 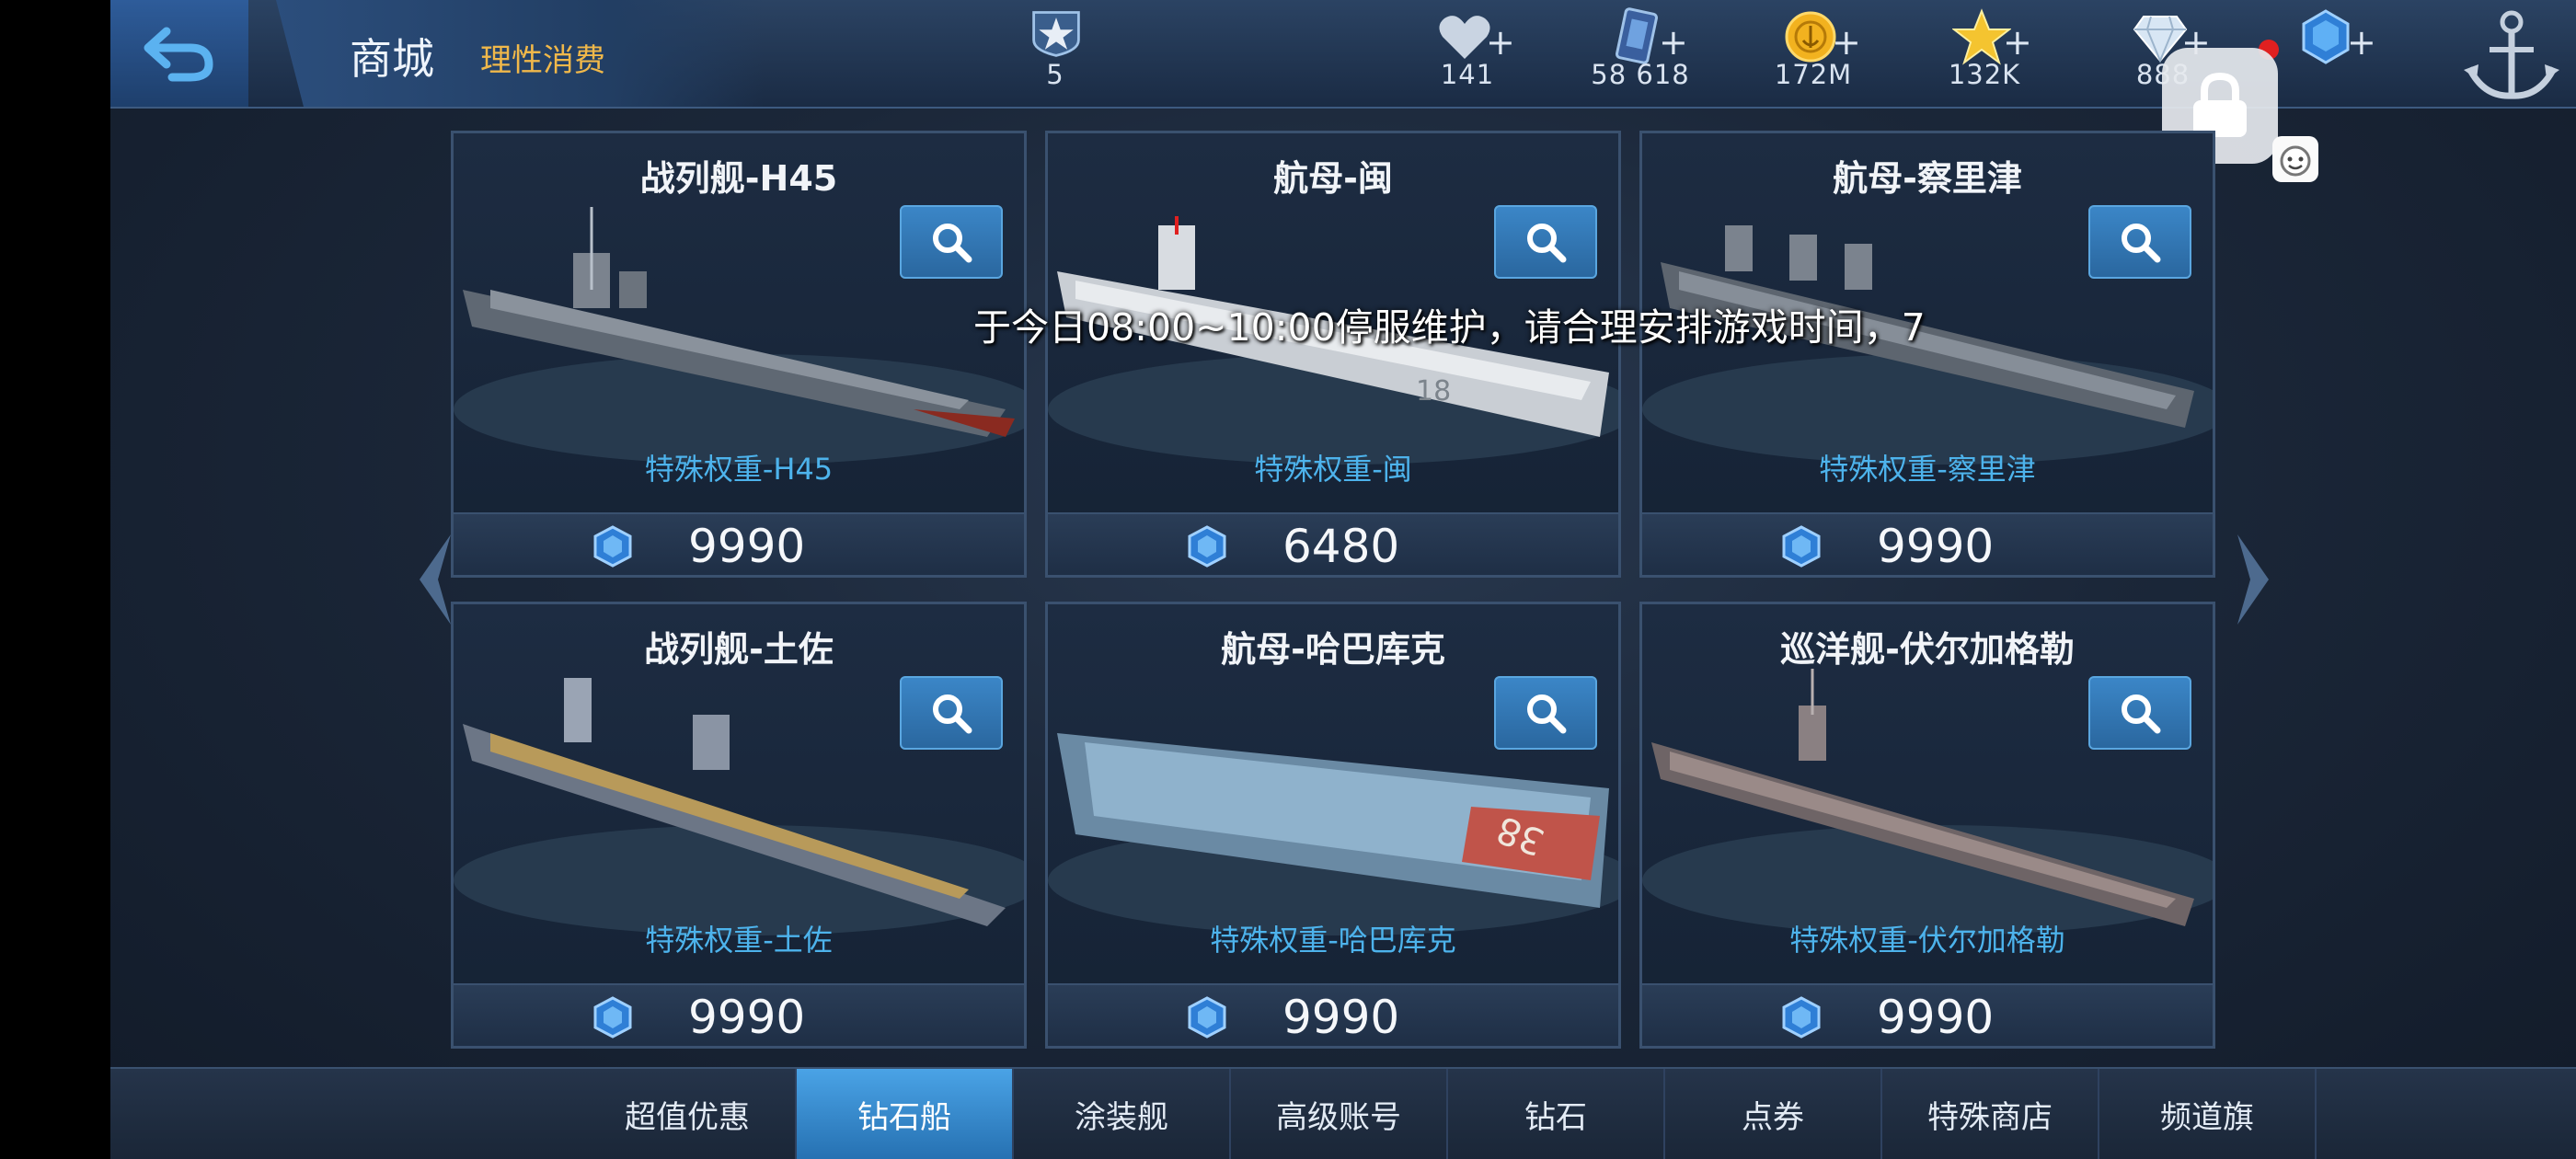 What do you see at coordinates (688, 1114) in the screenshot?
I see `tab-value-deals: 超值优惠` at bounding box center [688, 1114].